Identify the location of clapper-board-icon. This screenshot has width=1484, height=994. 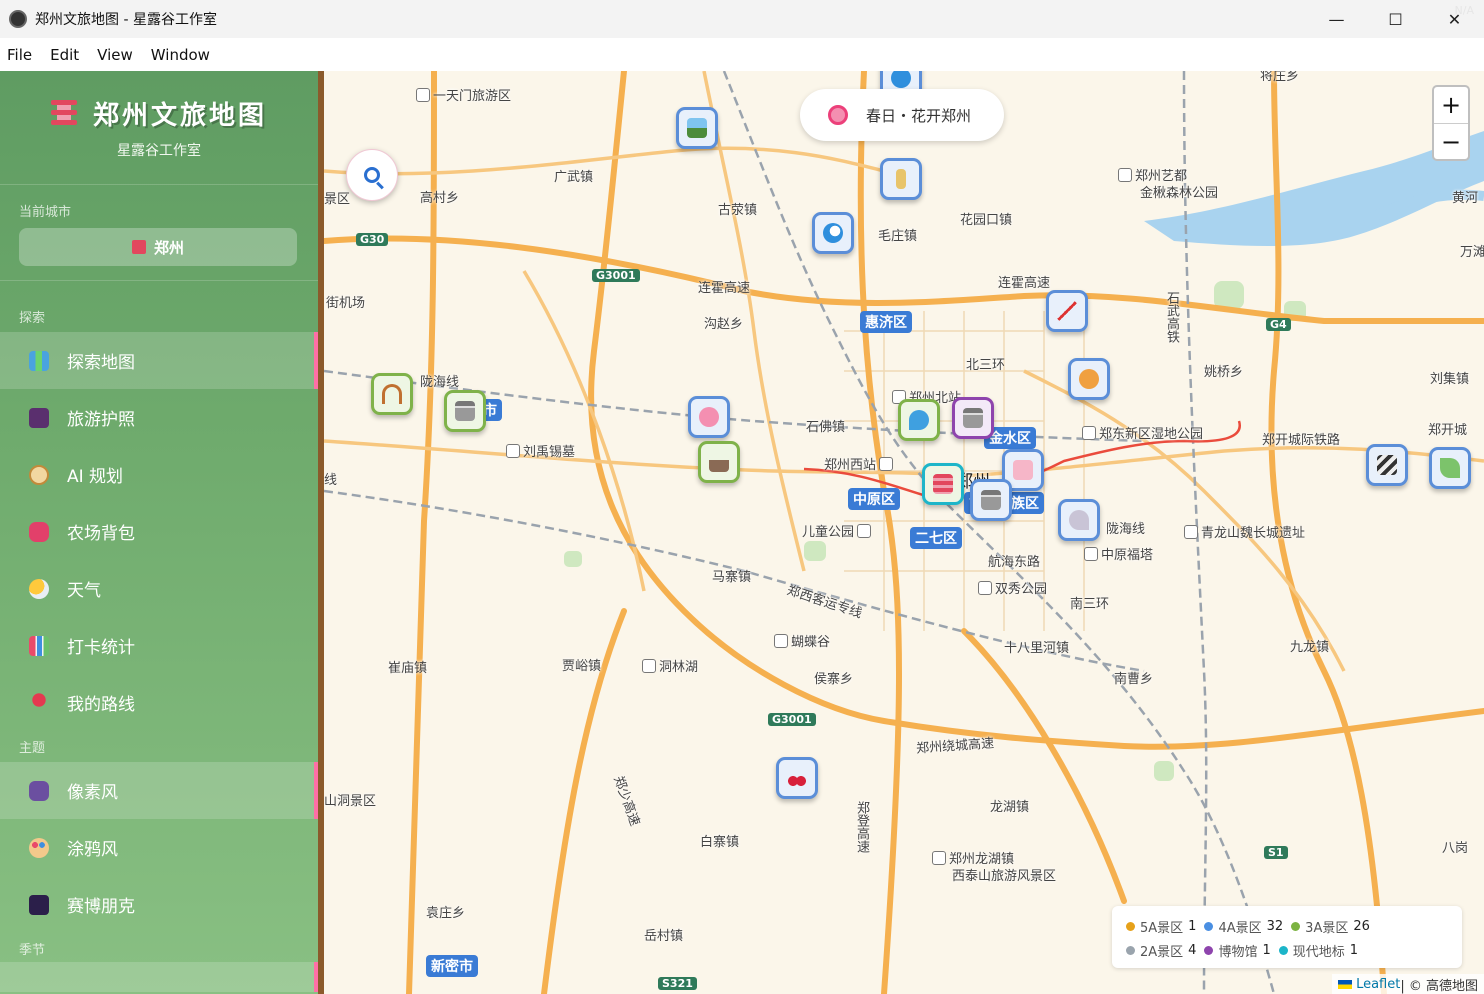
(1387, 465).